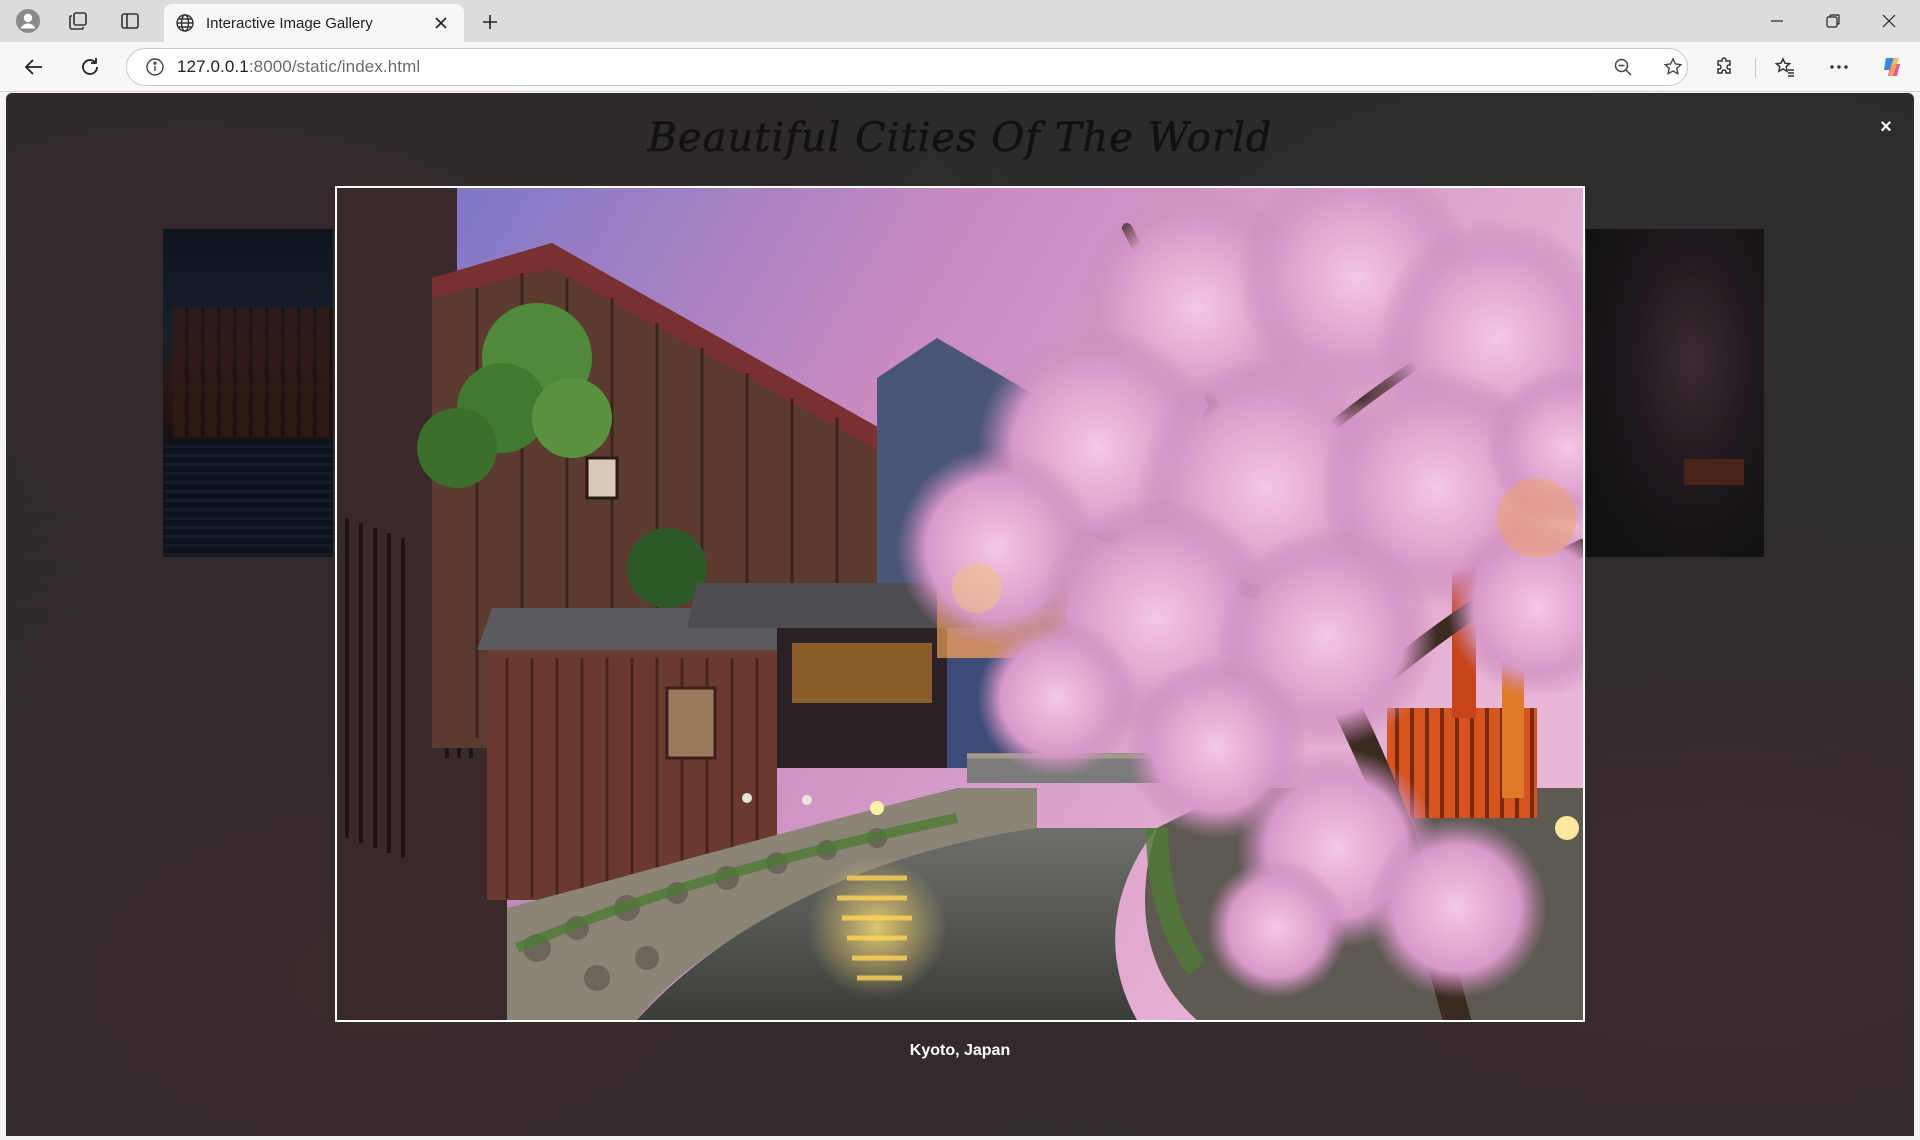 The width and height of the screenshot is (1920, 1140). Describe the element at coordinates (1777, 21) in the screenshot. I see `minimize-icon` at that location.